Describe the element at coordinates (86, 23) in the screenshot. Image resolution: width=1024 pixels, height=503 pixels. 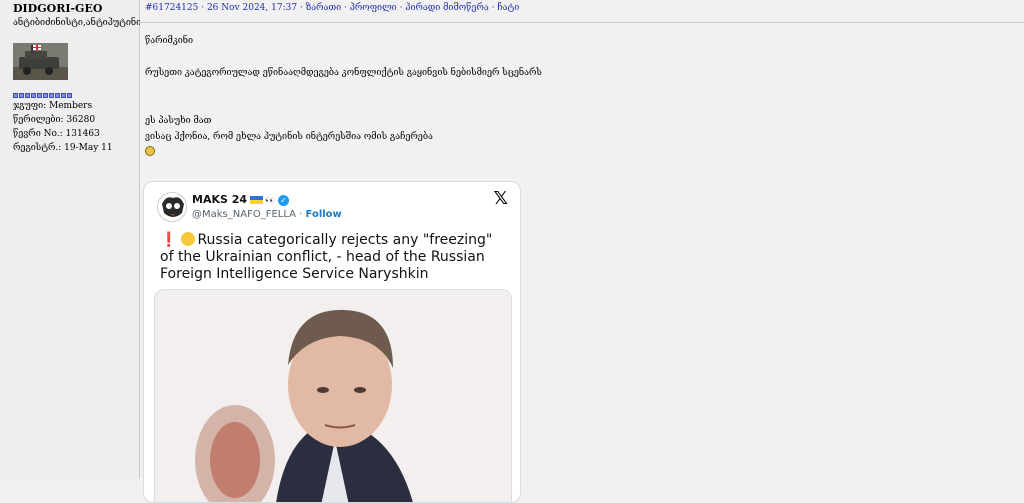
I see `user-title: ანტიბიძინისტი,ანტიპუტინისტი` at that location.